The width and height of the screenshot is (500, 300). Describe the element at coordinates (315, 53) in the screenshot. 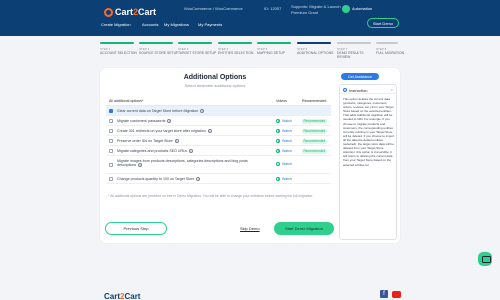

I see `step-label: ADDITIONAL OPTIONS` at that location.